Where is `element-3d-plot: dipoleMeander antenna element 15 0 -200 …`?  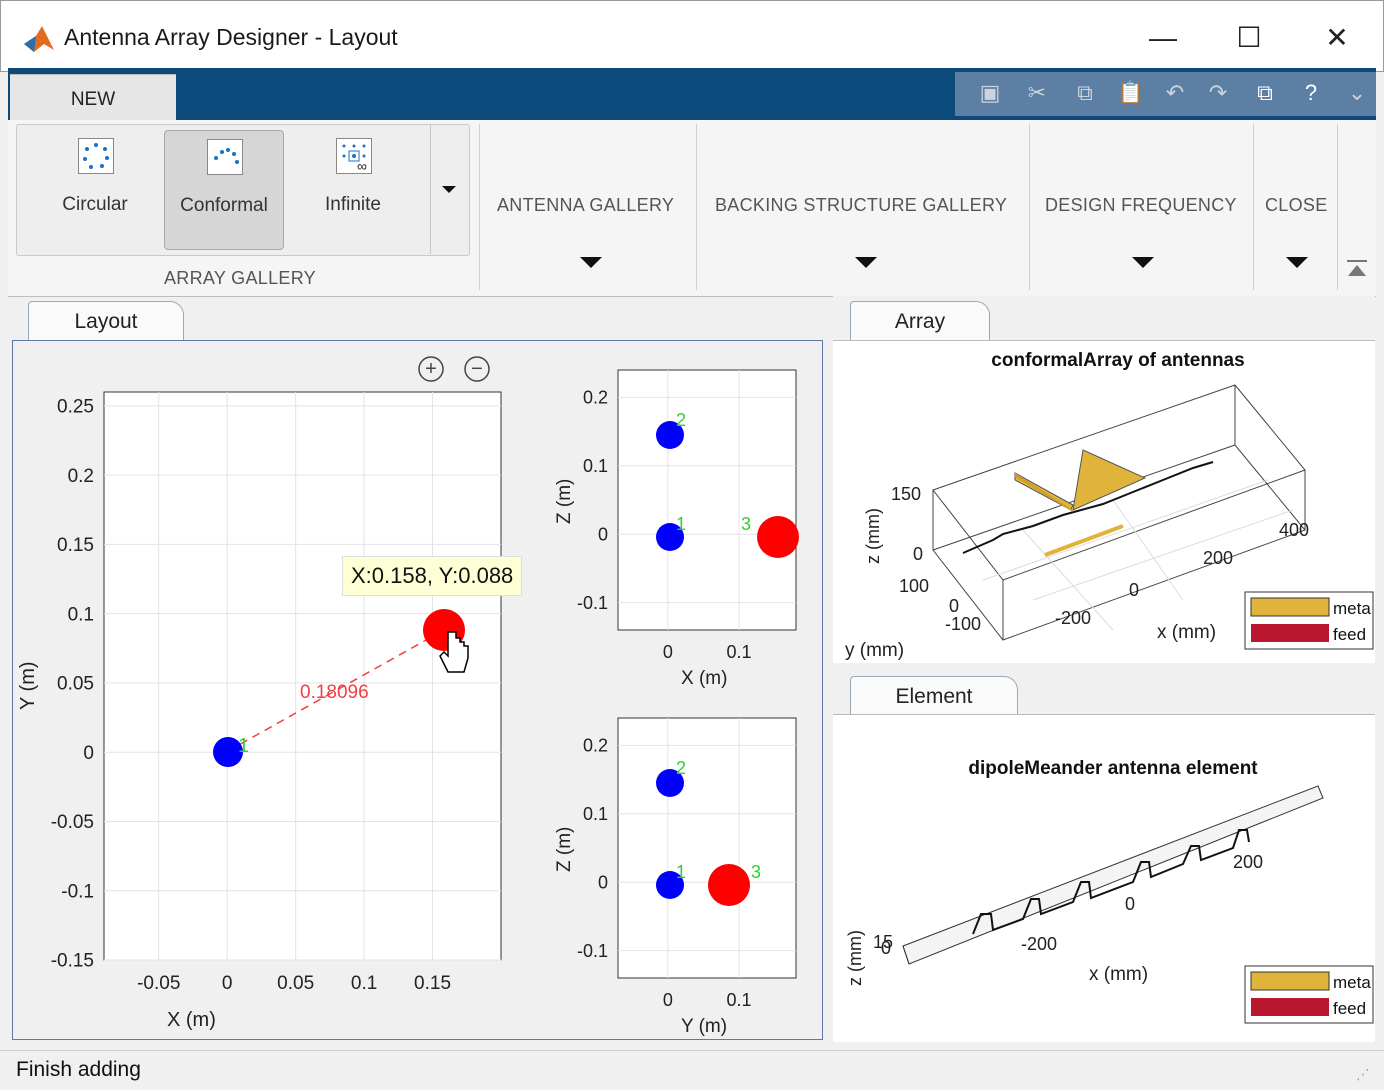 element-3d-plot: dipoleMeander antenna element 15 0 -200 … is located at coordinates (1104, 877).